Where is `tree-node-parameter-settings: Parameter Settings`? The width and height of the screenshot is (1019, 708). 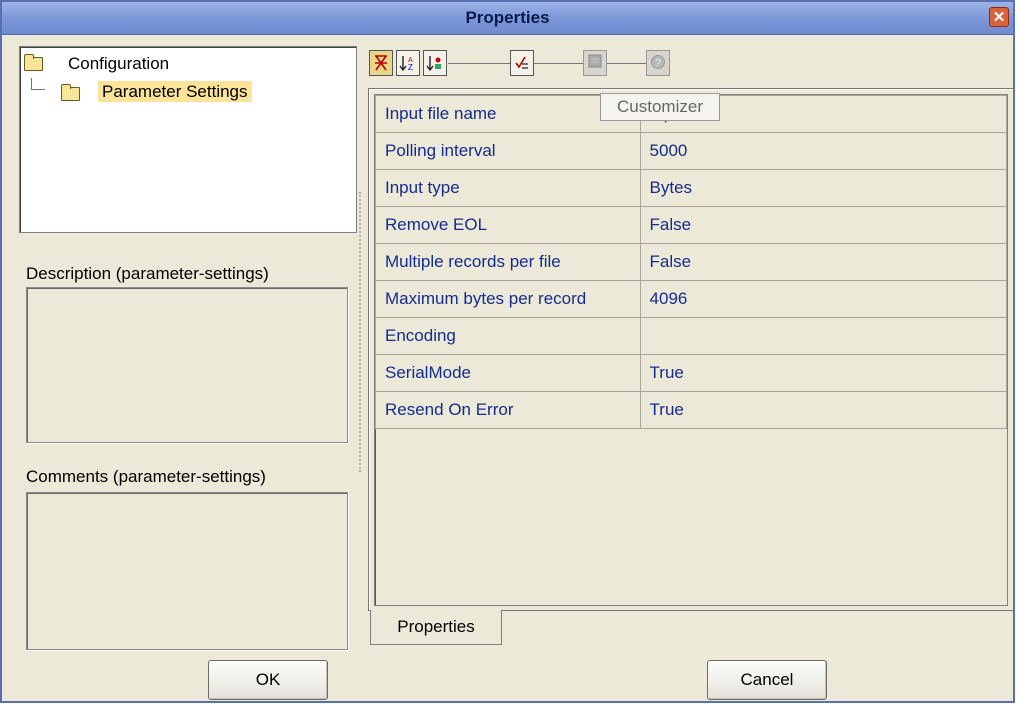 tree-node-parameter-settings: Parameter Settings is located at coordinates (175, 91).